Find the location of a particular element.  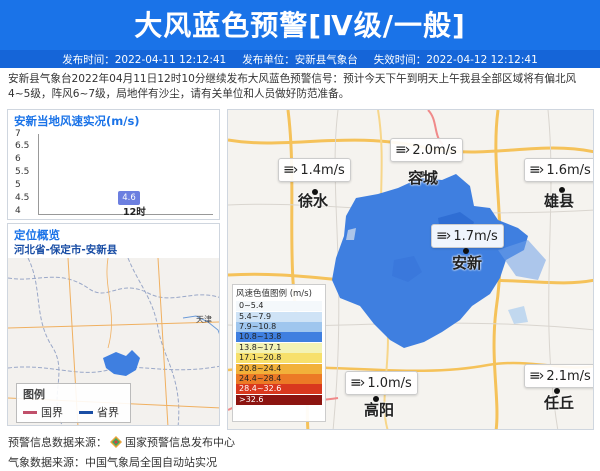

station-rongcheng-speed: ≡› 2.0m/s is located at coordinates (426, 150).